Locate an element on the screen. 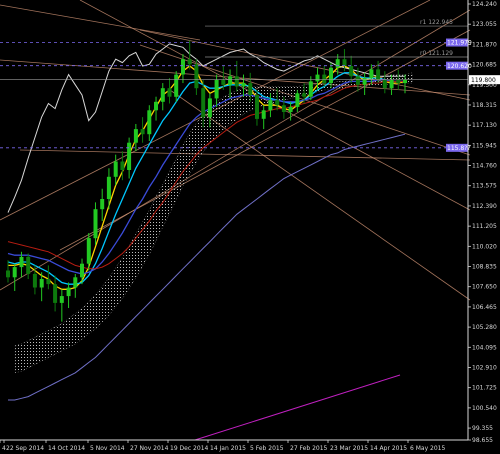  y-tick-label: 107.650 is located at coordinates (484, 287).